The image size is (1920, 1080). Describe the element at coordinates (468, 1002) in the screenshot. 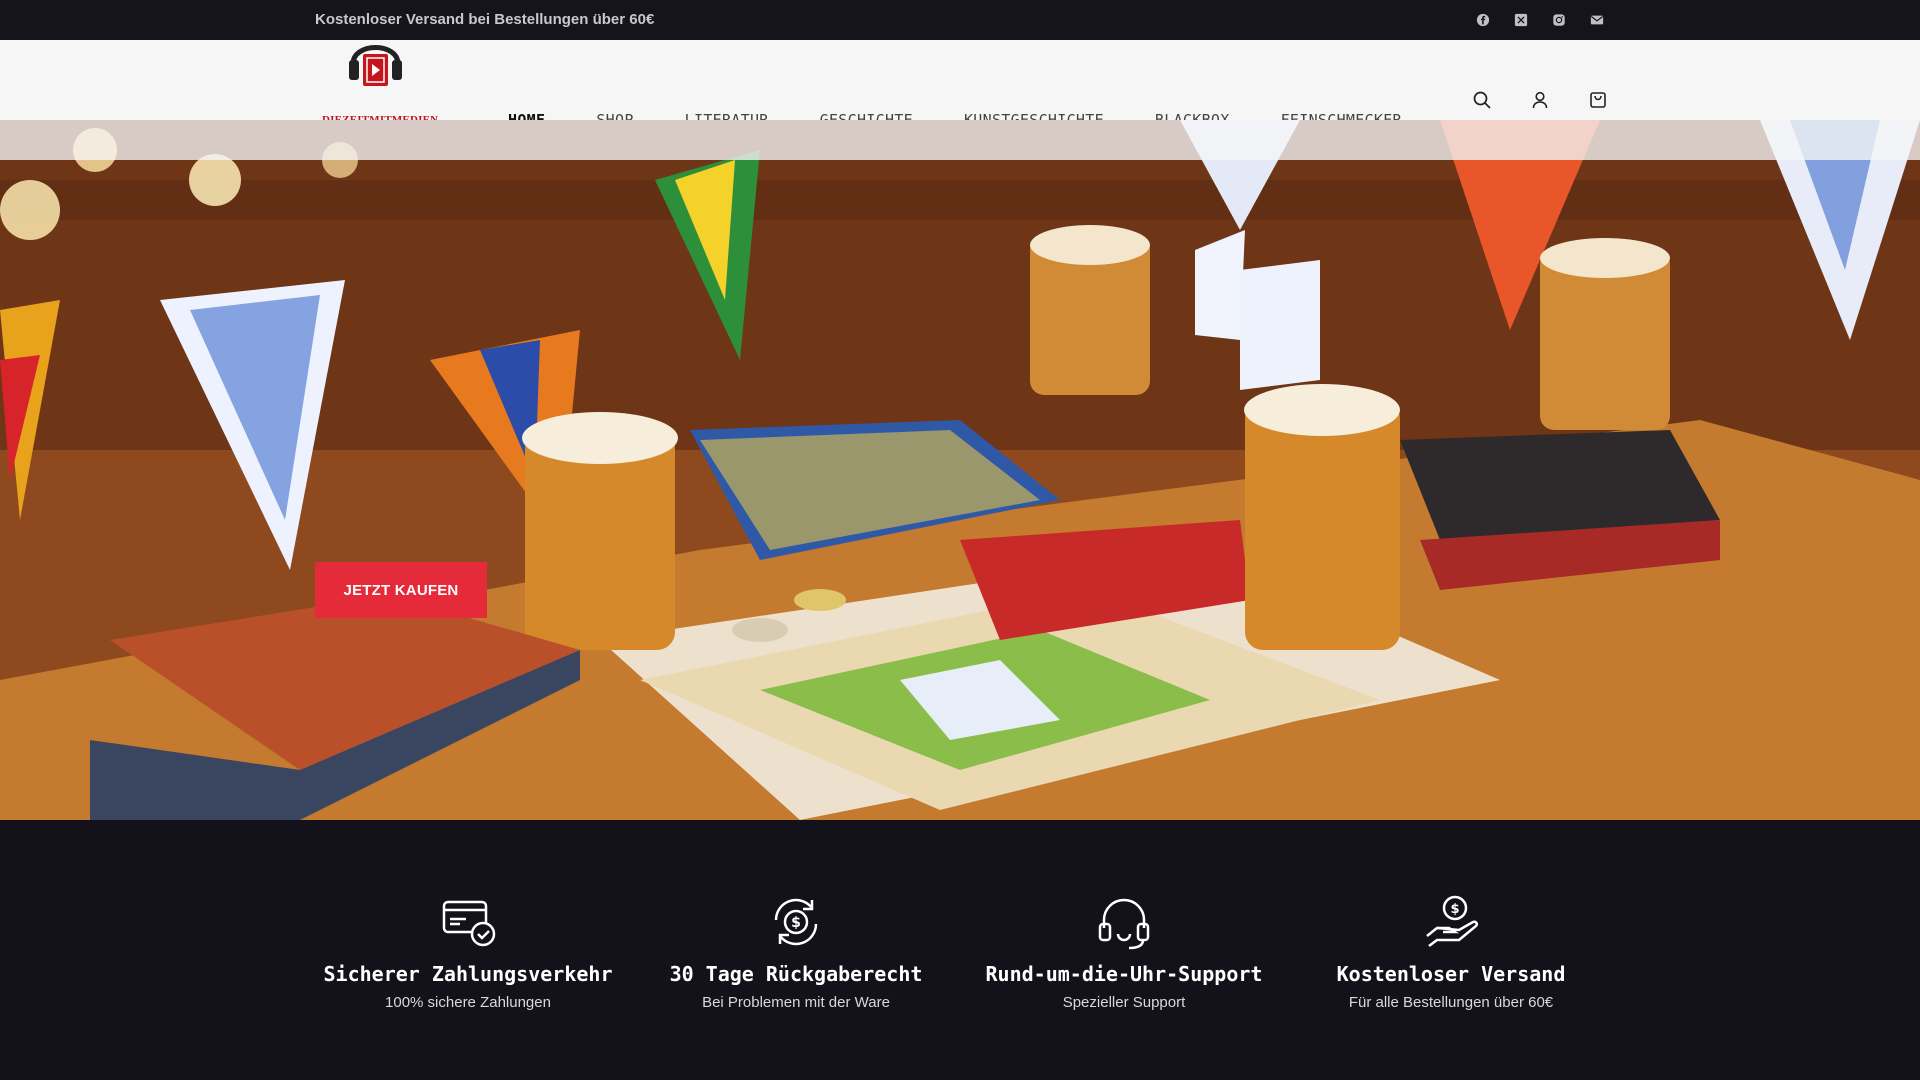

I see `feature-subtitle: 100% sichere Zahlungen` at that location.